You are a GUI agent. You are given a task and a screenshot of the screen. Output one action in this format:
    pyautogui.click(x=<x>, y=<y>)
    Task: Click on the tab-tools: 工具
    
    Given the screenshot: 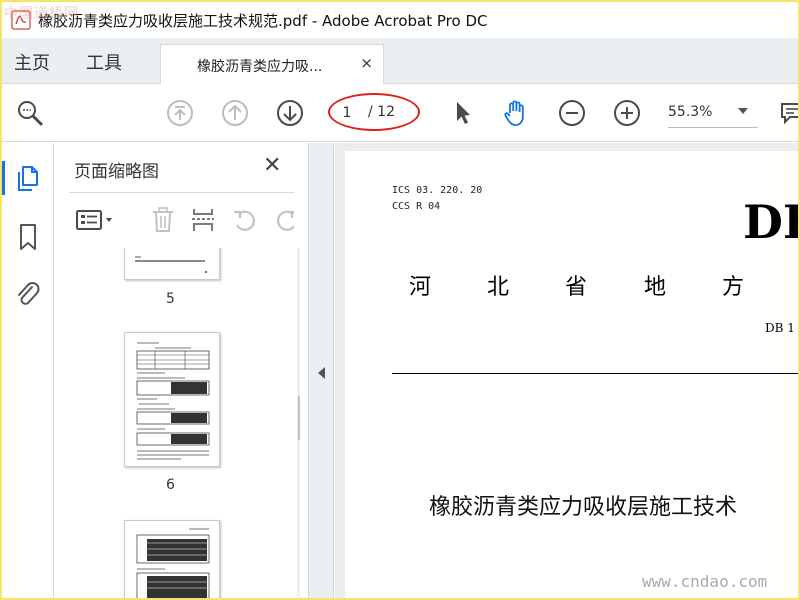 What is the action you would take?
    pyautogui.click(x=104, y=62)
    